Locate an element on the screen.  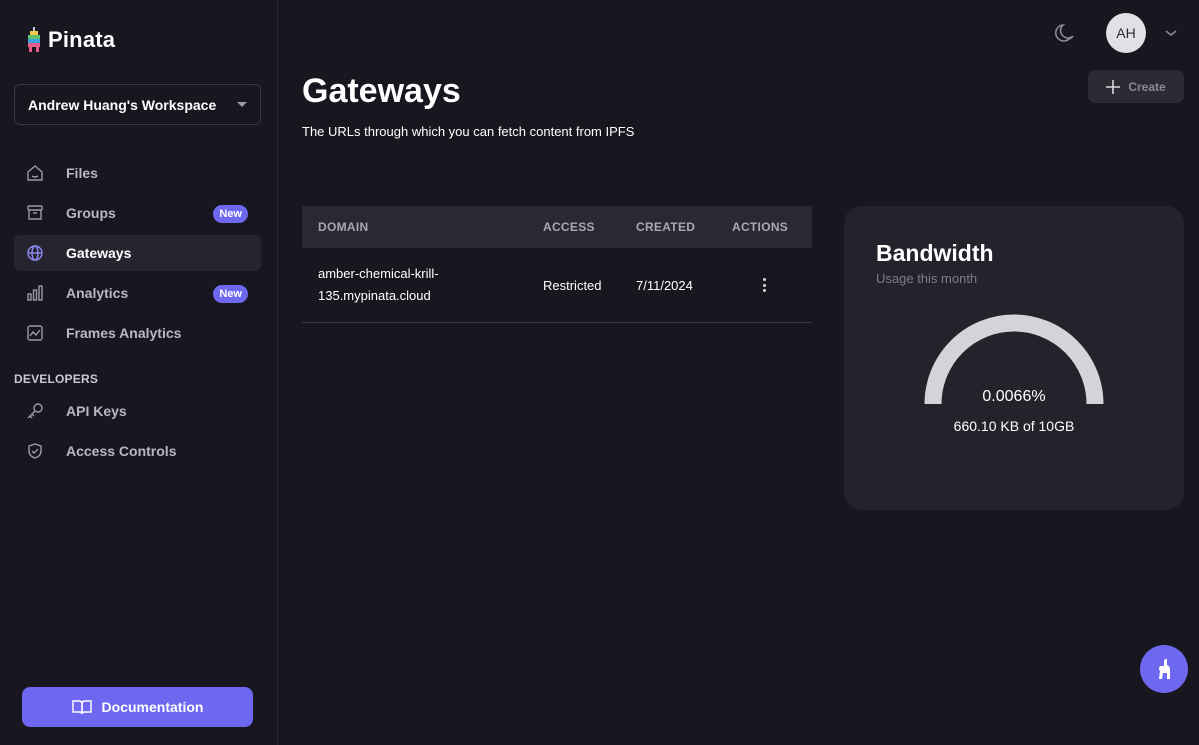
sidebar-item-analytics: Analytics New is located at coordinates (137, 293).